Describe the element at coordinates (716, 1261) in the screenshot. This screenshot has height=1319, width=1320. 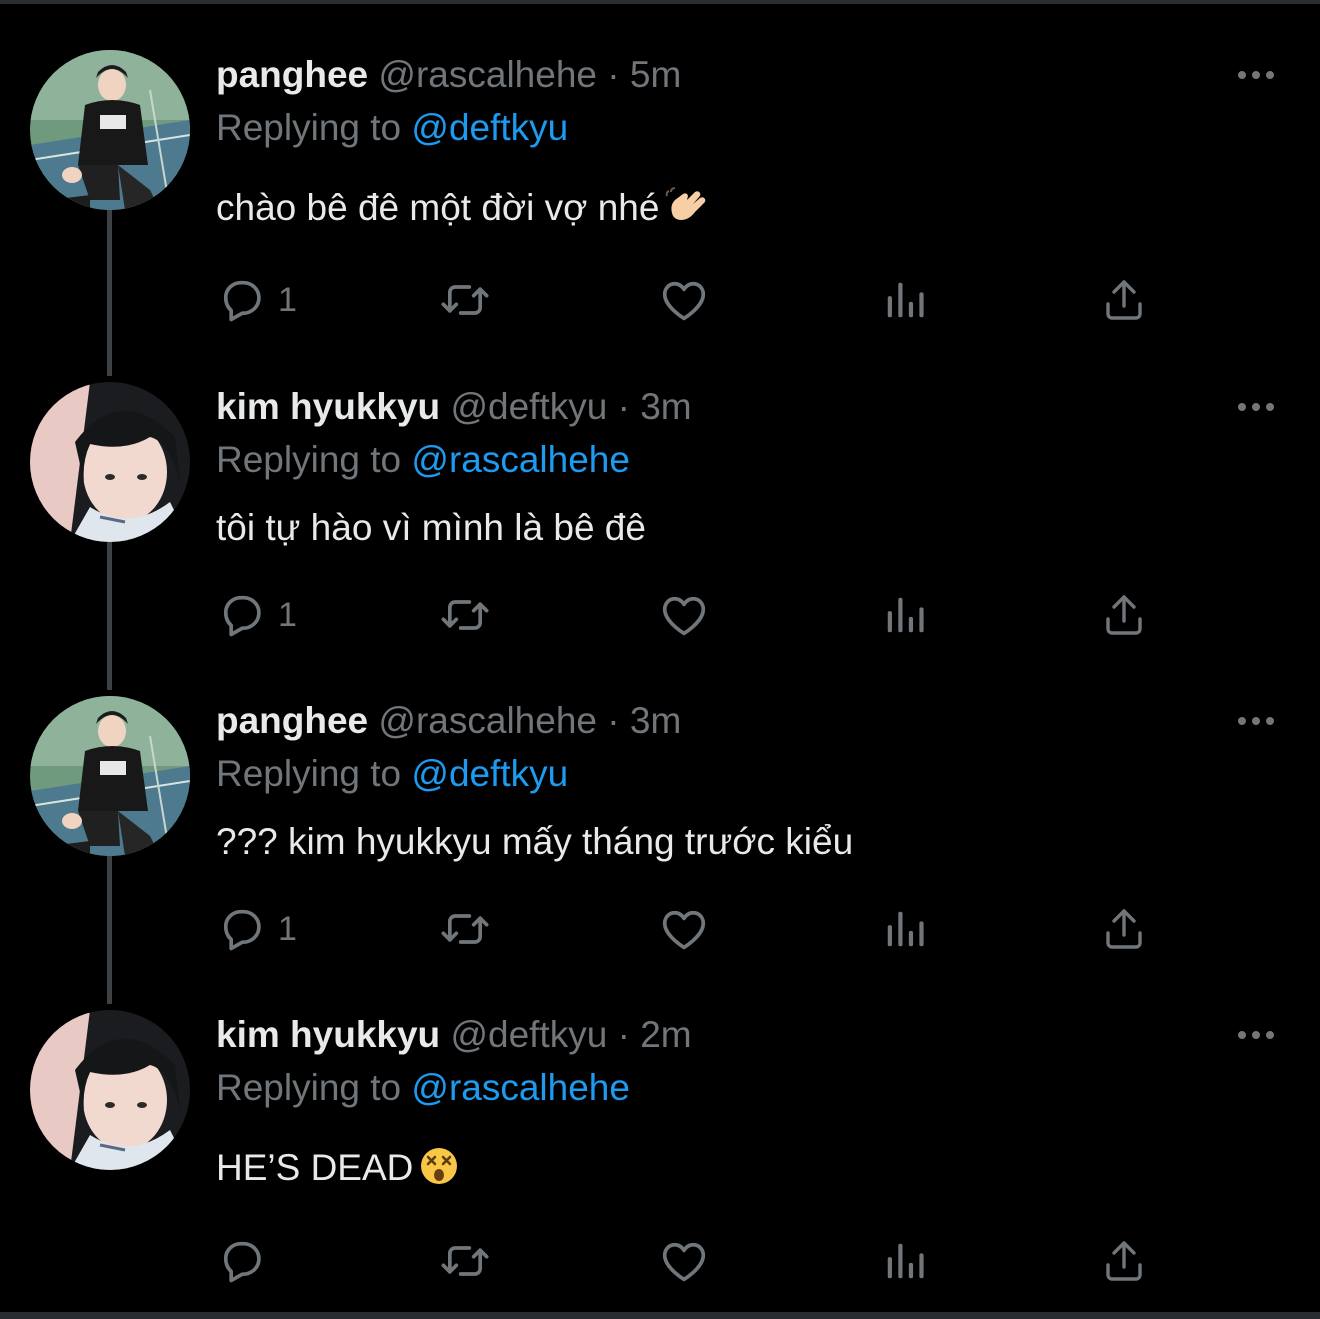
I see `tweet-actions` at that location.